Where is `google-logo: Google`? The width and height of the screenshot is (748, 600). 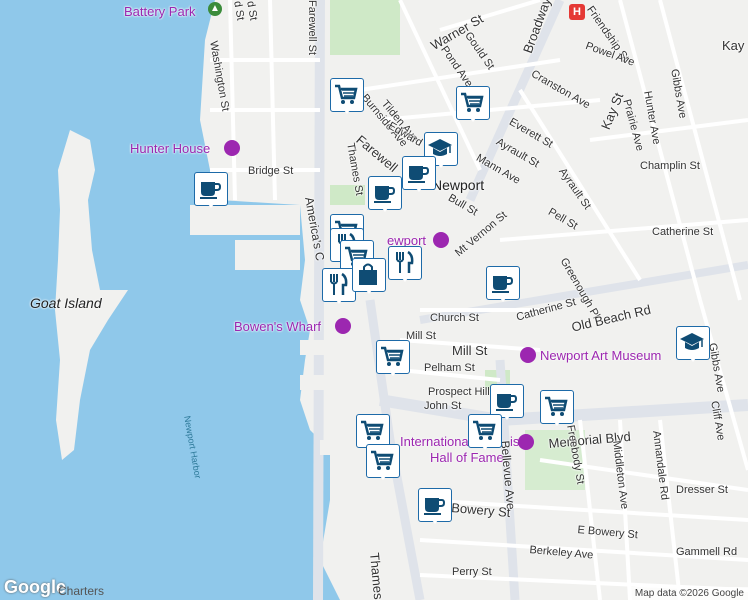
google-logo: Google is located at coordinates (35, 587).